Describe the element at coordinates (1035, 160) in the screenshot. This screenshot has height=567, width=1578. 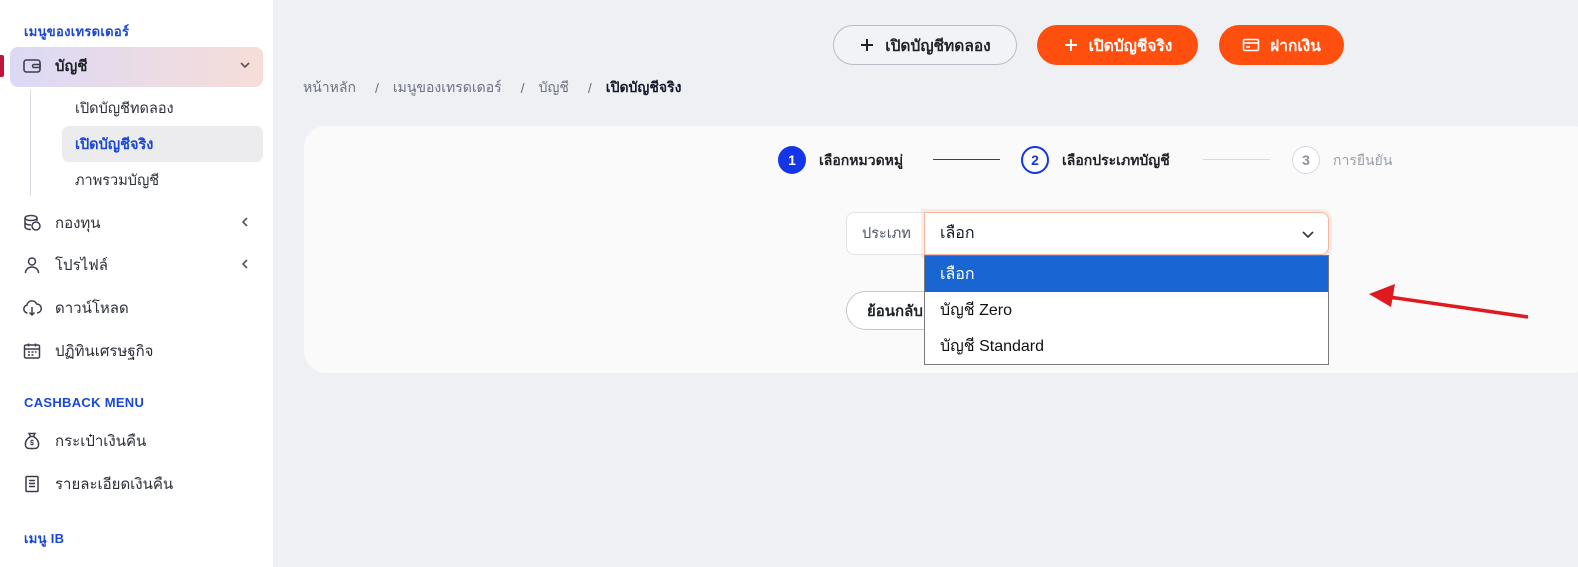
I see `step-2-circle: 2` at that location.